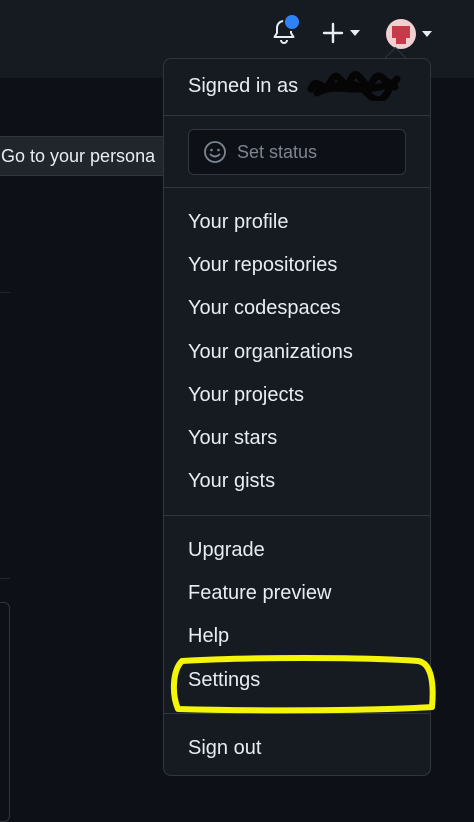 Image resolution: width=474 pixels, height=822 pixels. I want to click on set-status-button: Set status, so click(297, 152).